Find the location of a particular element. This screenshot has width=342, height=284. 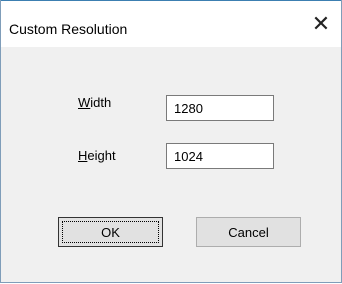

close-button: ✕ is located at coordinates (321, 24).